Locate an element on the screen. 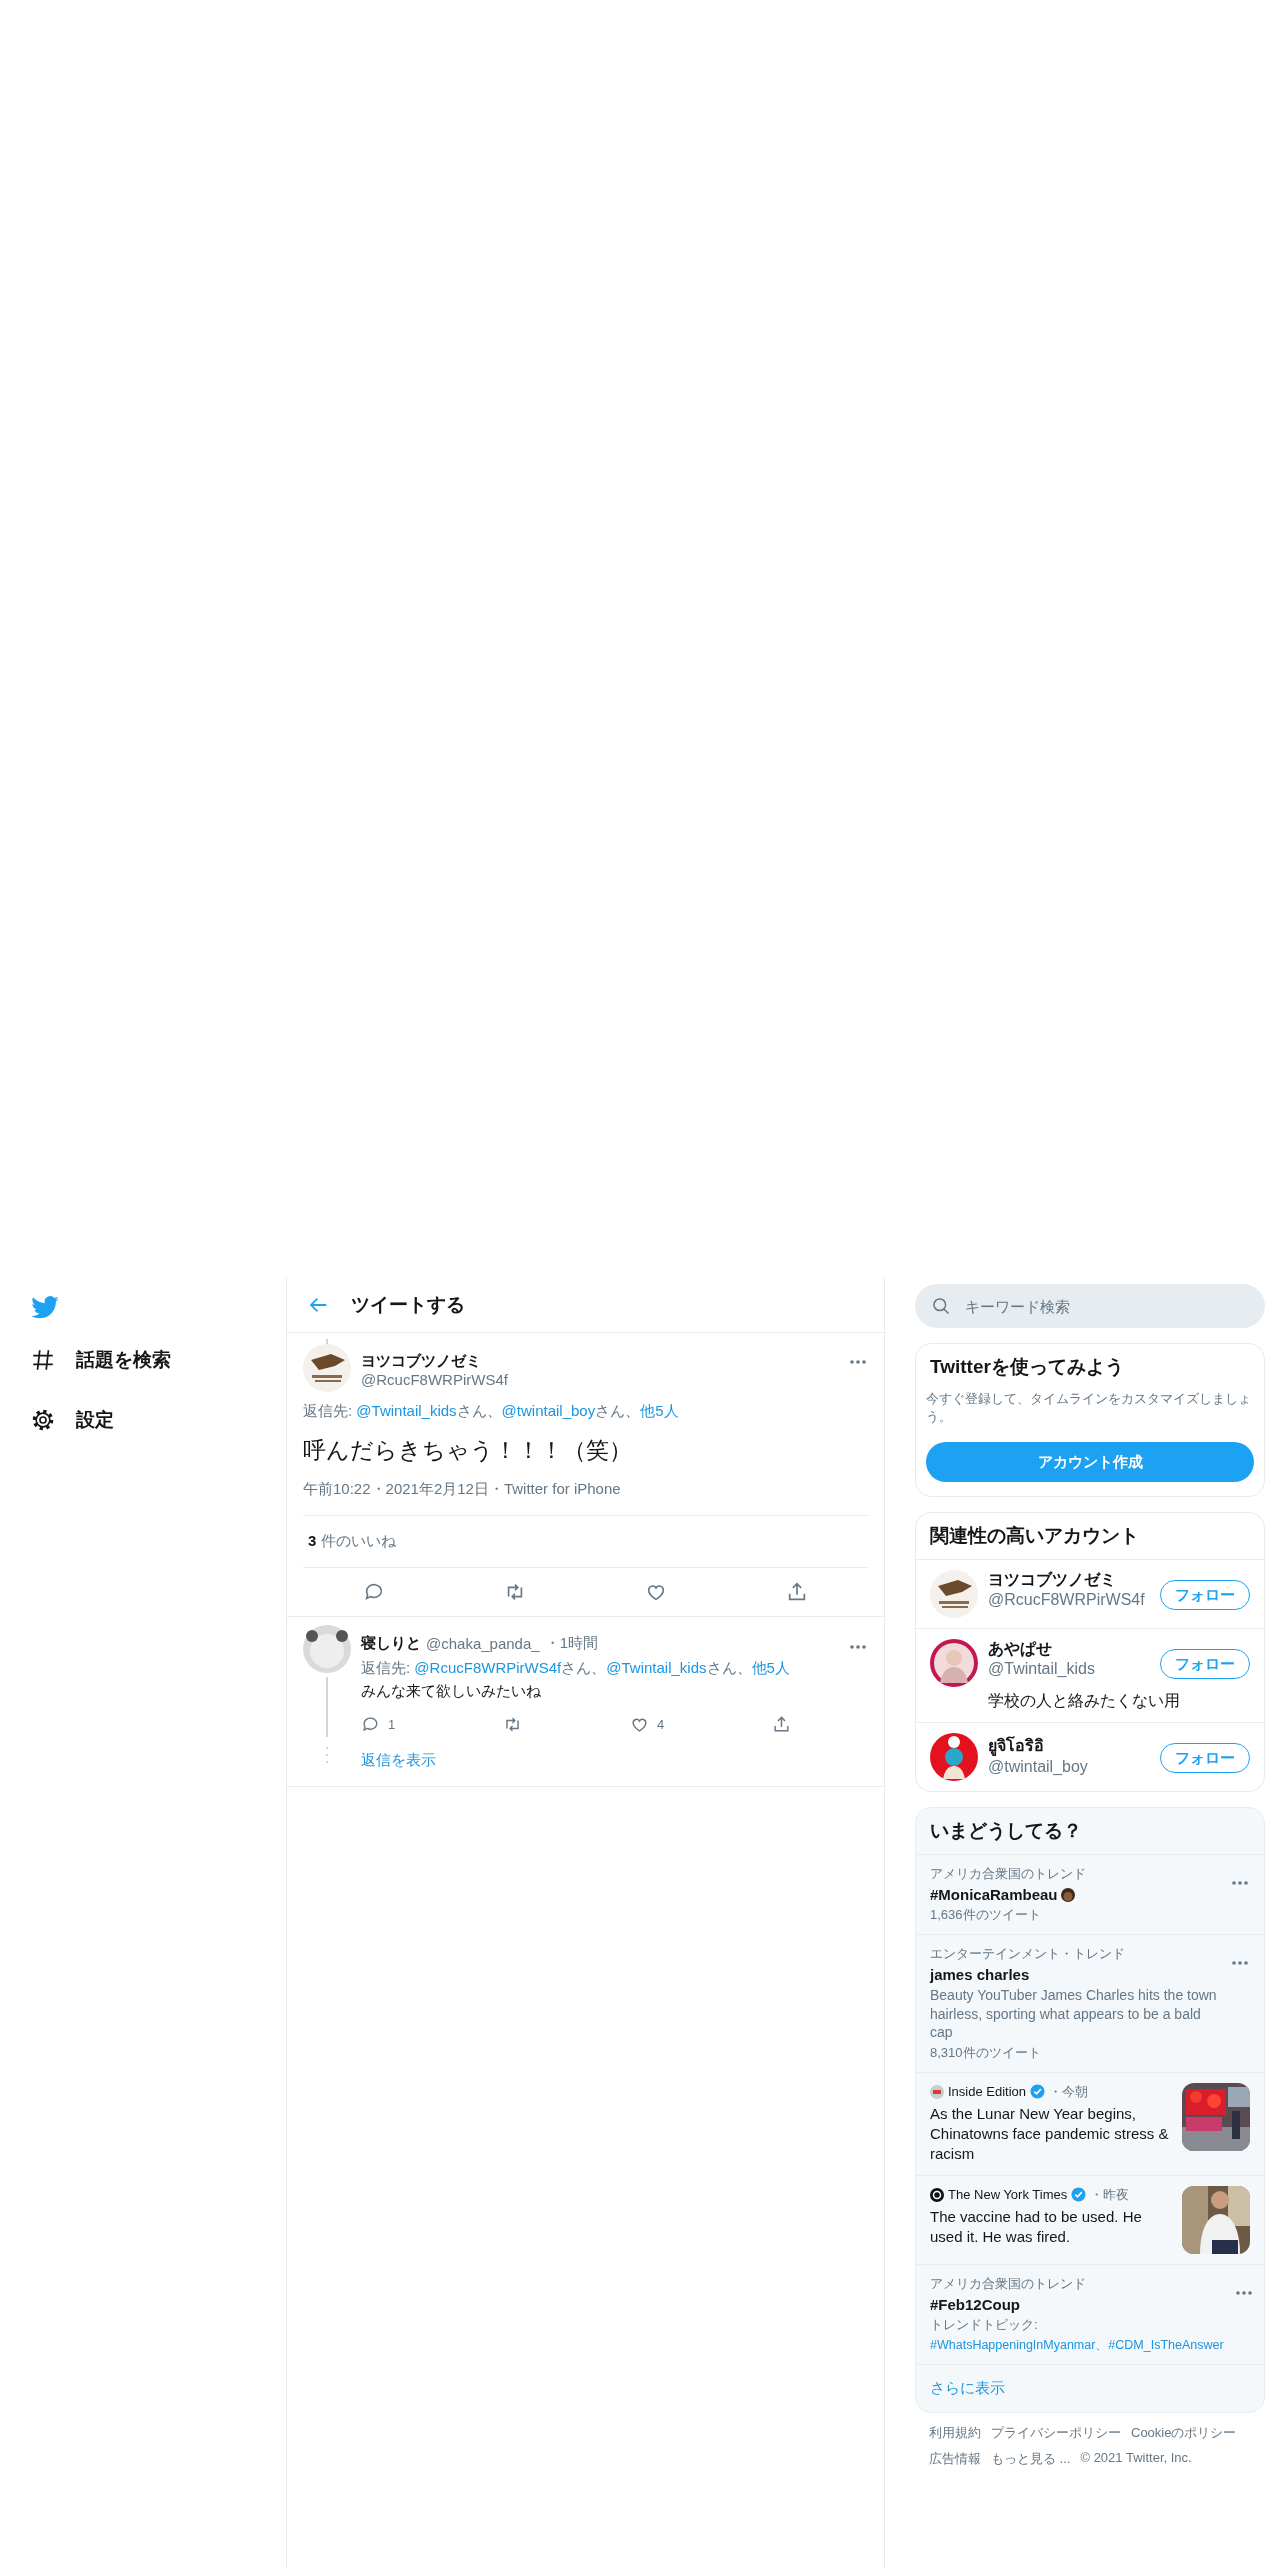  show-more-link: さらに表示 is located at coordinates (967, 2388).